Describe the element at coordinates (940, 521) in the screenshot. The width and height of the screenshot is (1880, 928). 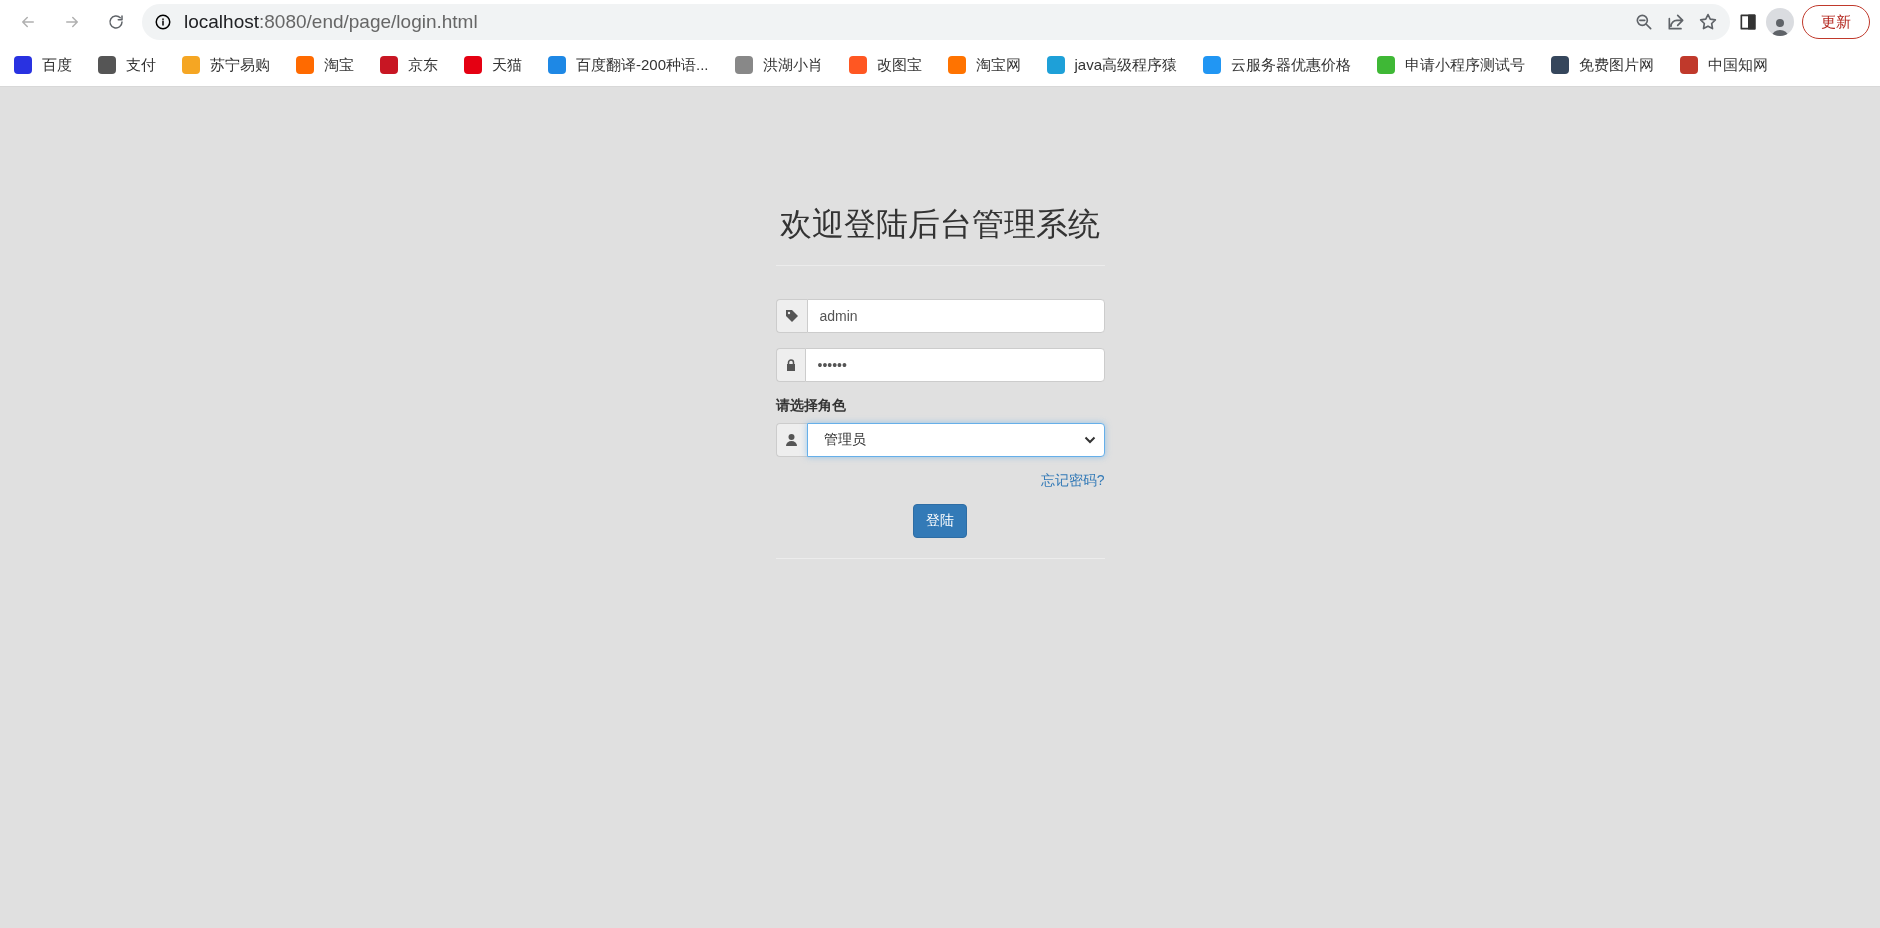
I see `login-button: 登陆` at that location.